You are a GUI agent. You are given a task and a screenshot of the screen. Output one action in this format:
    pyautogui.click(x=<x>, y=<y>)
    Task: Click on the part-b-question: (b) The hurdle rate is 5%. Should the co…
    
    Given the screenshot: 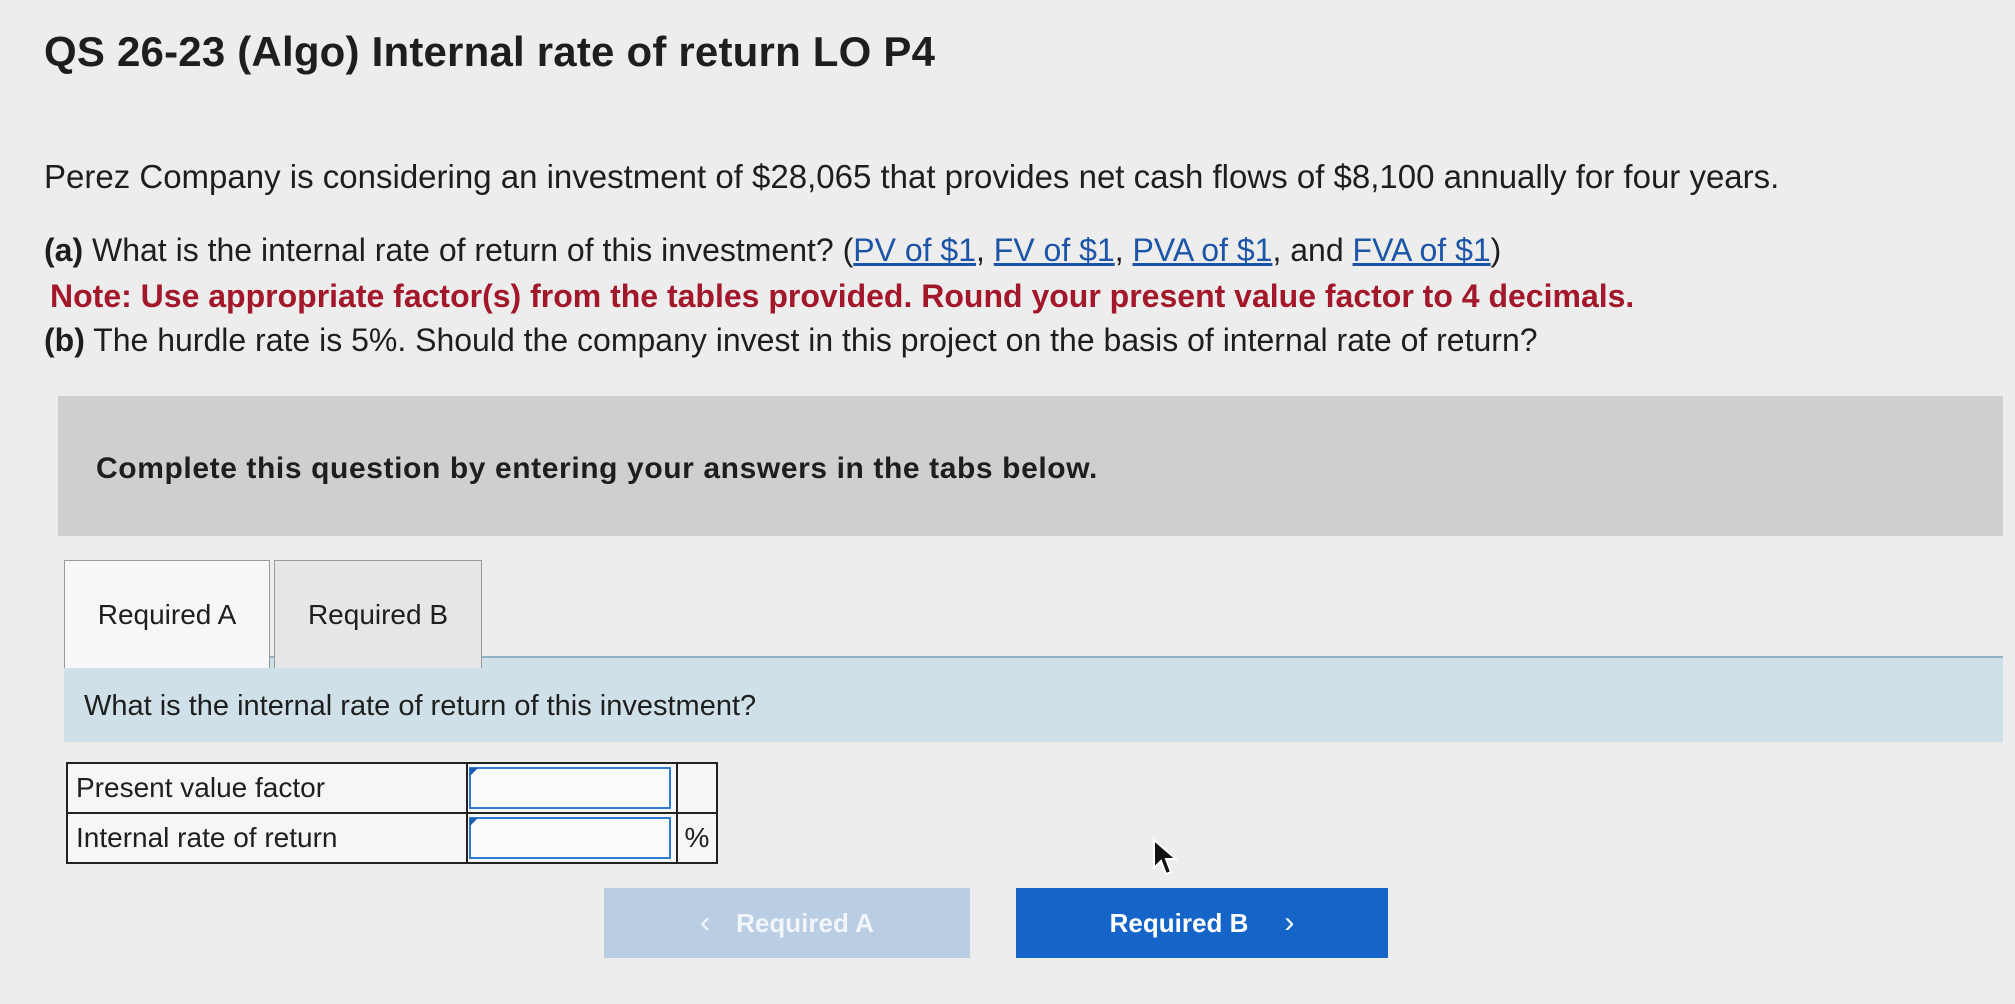 What is the action you would take?
    pyautogui.click(x=791, y=340)
    